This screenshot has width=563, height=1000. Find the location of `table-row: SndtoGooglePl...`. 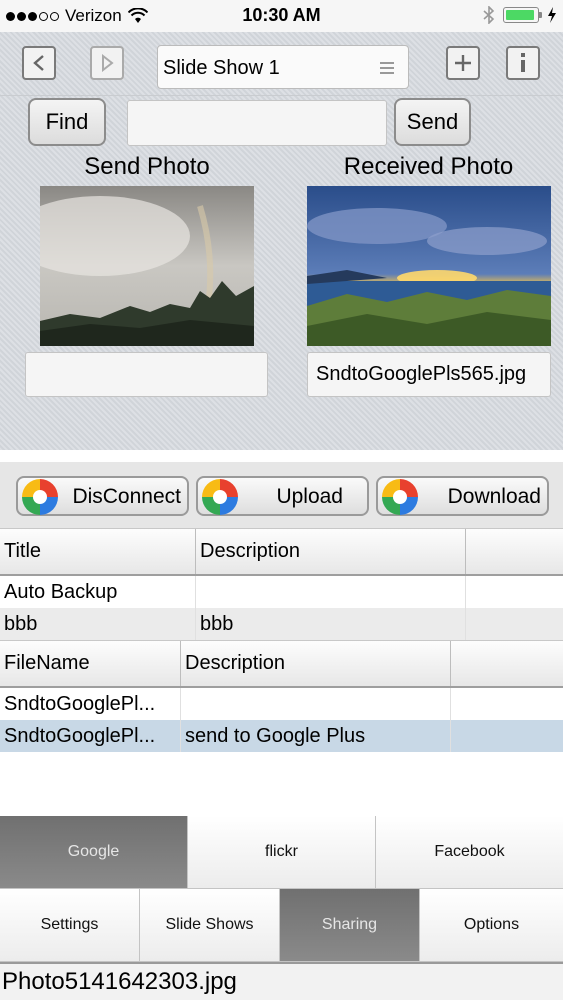

table-row: SndtoGooglePl... is located at coordinates (281, 704).